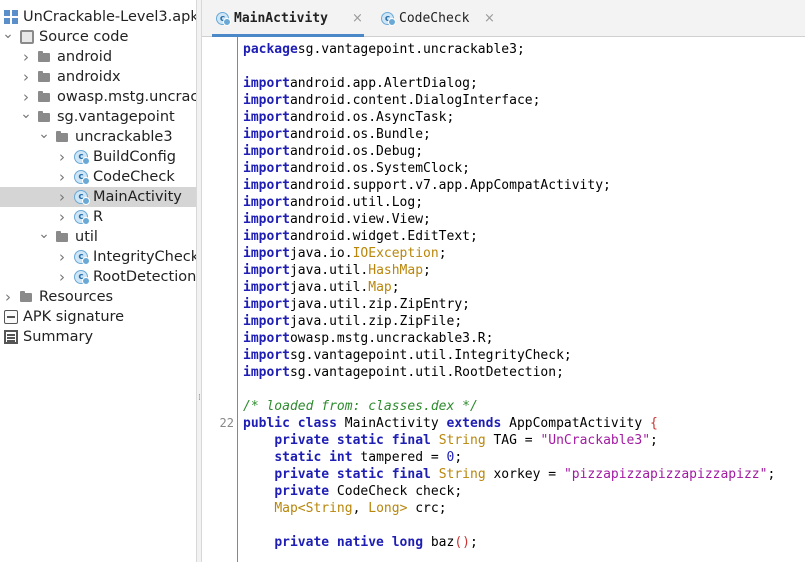  What do you see at coordinates (333, 202) in the screenshot?
I see `code-line: importandroid.util.Log;` at bounding box center [333, 202].